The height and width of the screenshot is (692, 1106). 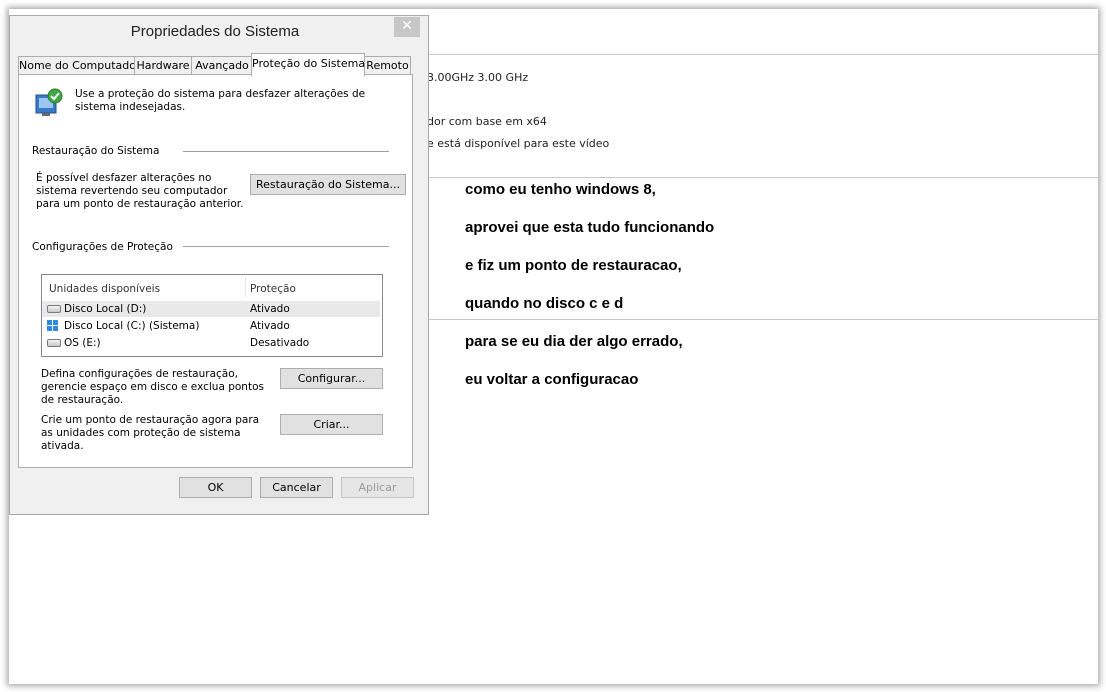 What do you see at coordinates (574, 341) in the screenshot?
I see `message-line-5: para se eu dia der algo errado,` at bounding box center [574, 341].